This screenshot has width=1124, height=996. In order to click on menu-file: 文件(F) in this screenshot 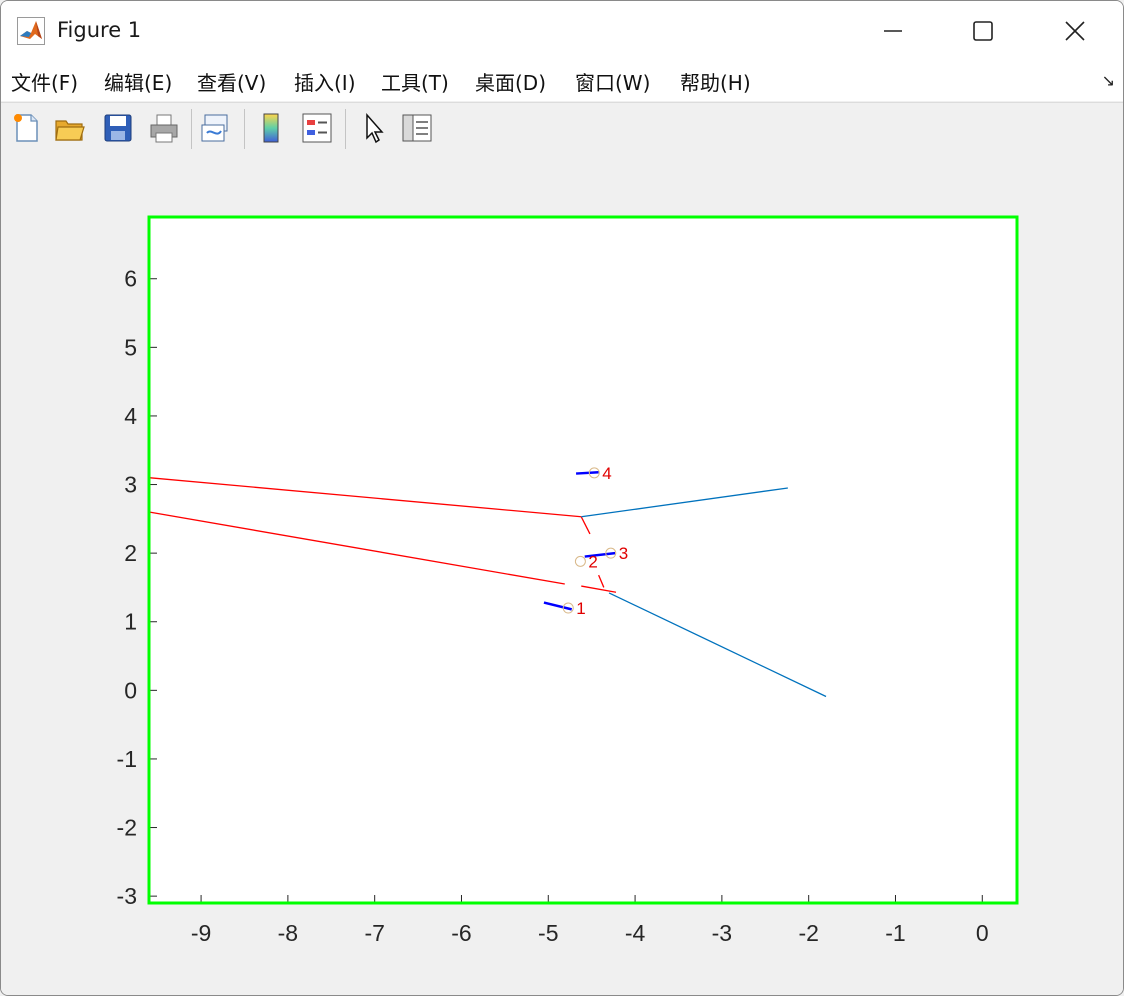, I will do `click(44, 81)`.